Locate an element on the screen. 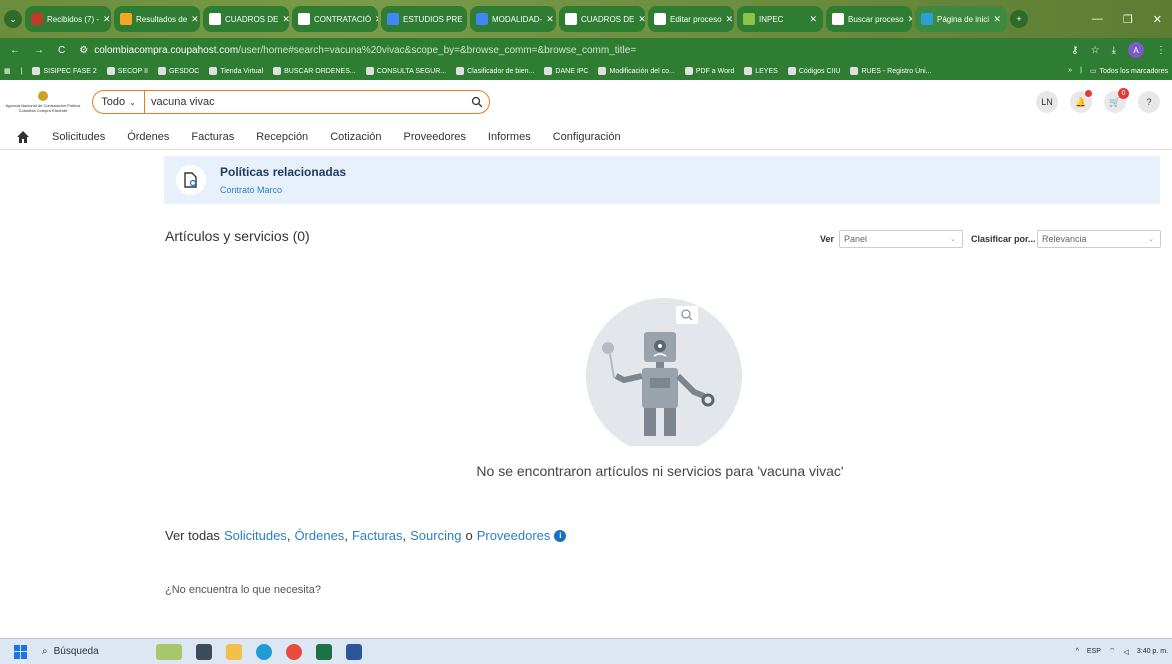  minimize-icon: — is located at coordinates (1097, 19).